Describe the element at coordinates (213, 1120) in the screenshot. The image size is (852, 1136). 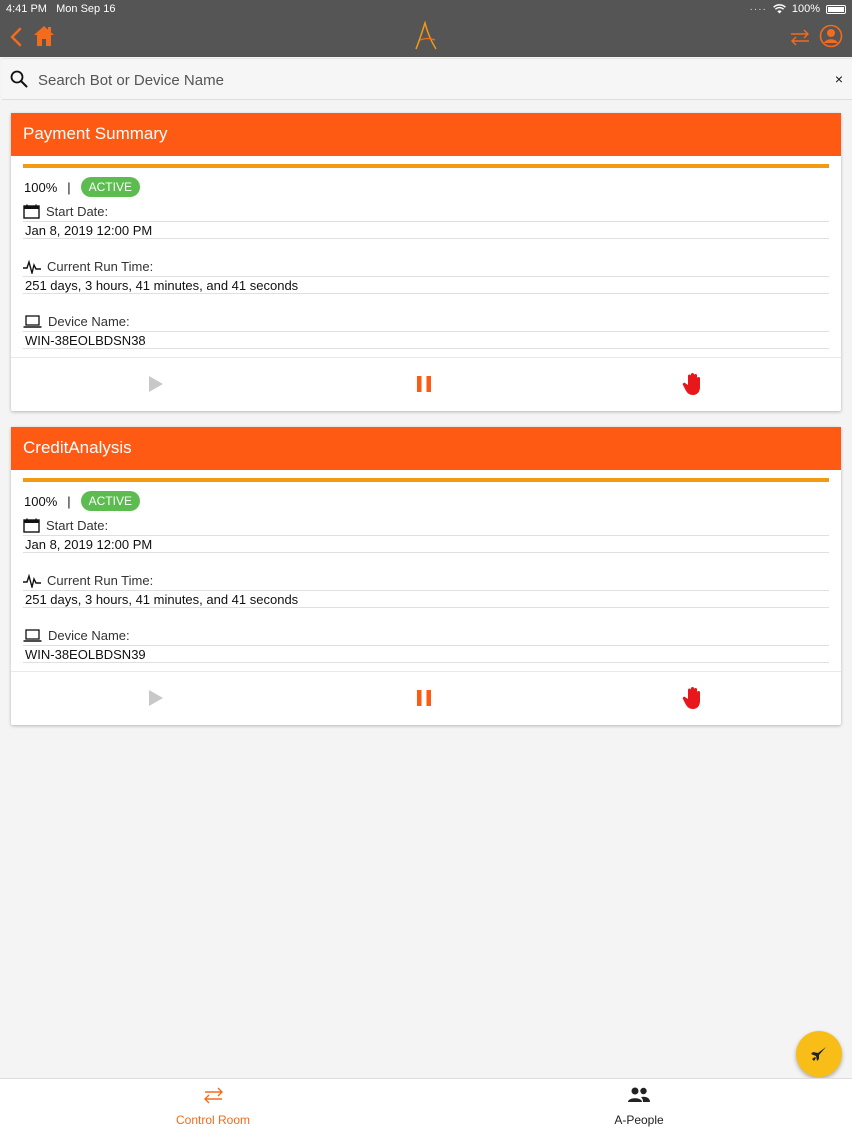
I see `tab-label: Control Room` at that location.